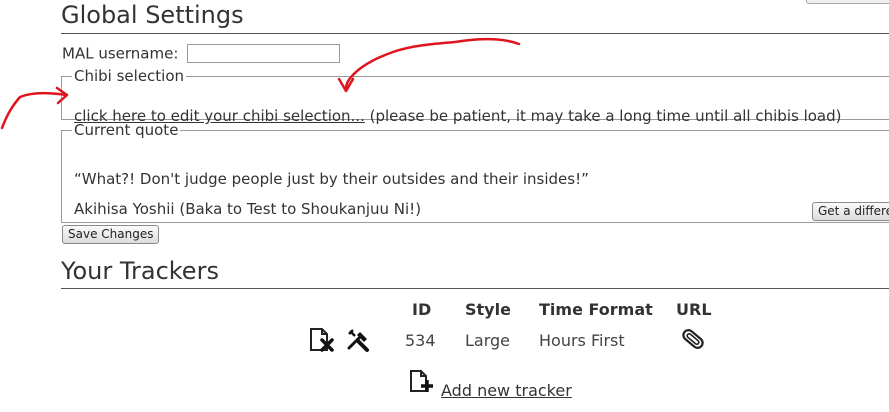 Image resolution: width=889 pixels, height=412 pixels. Describe the element at coordinates (422, 384) in the screenshot. I see `add-page-icon` at that location.